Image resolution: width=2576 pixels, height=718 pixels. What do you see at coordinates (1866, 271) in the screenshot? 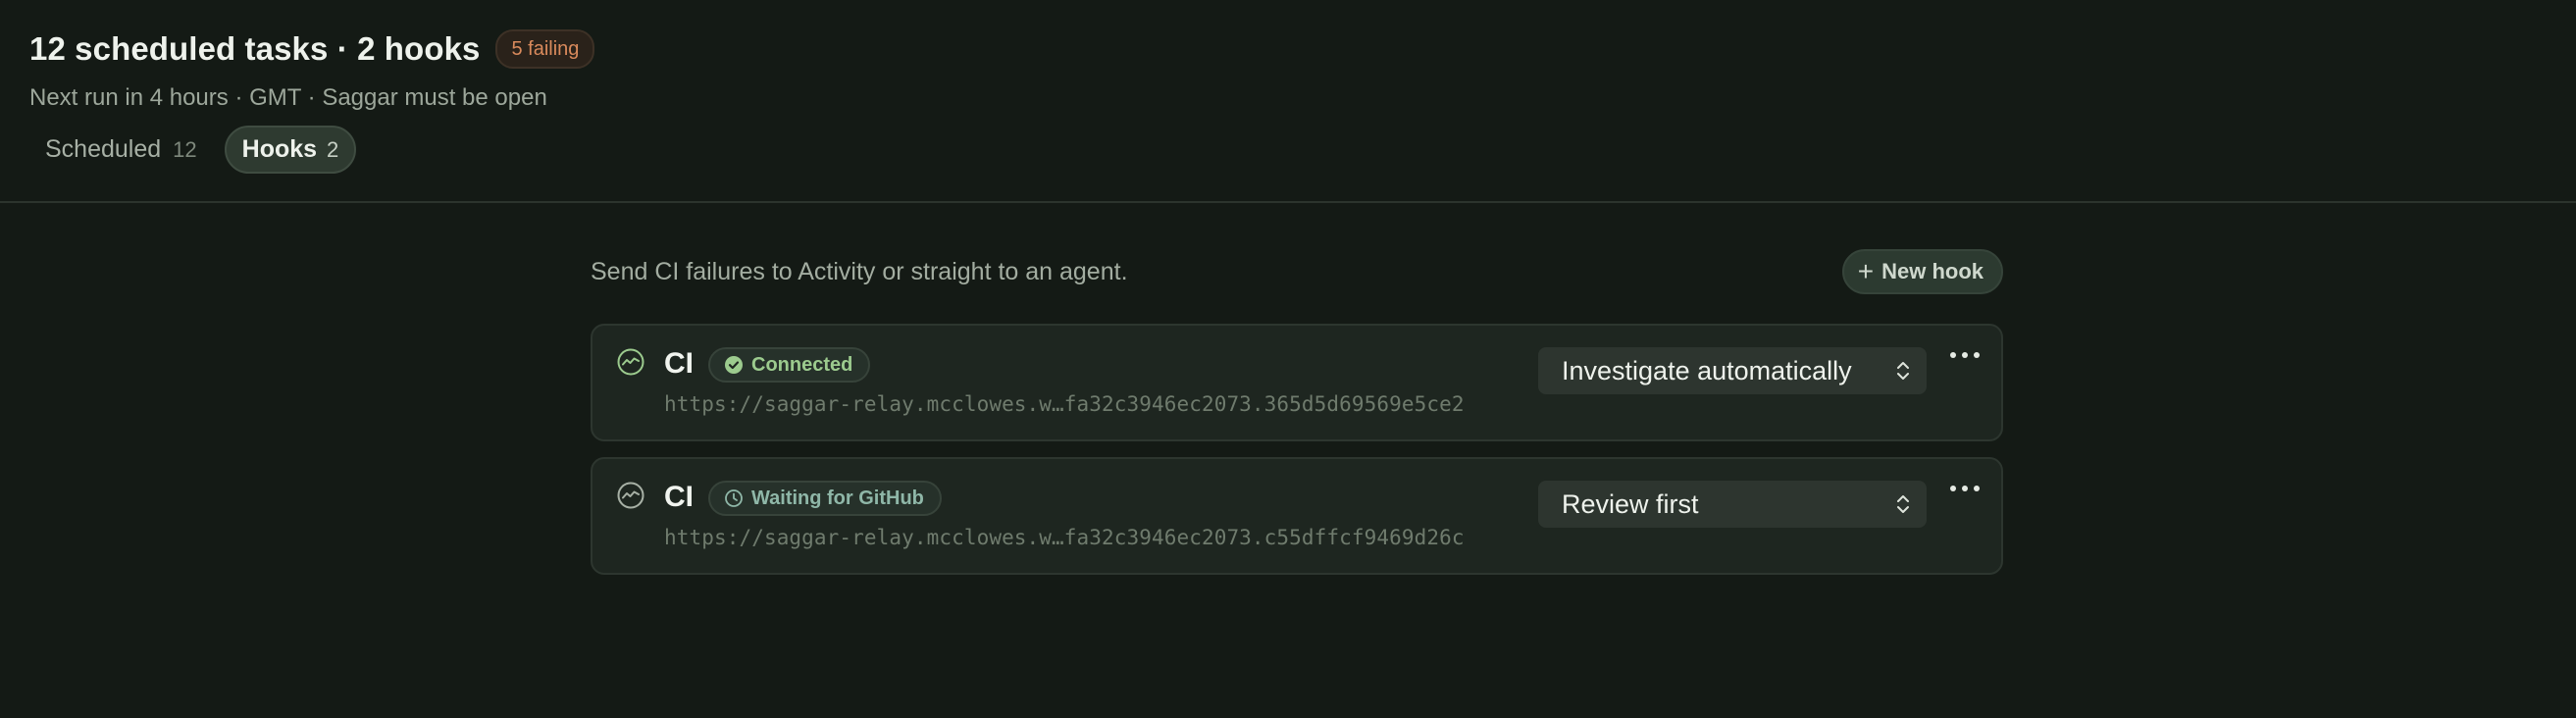
I see `plus-icon: +` at bounding box center [1866, 271].